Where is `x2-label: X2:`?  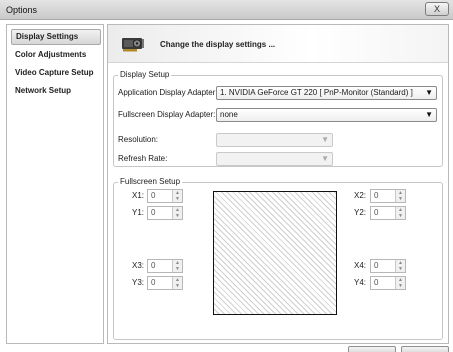 x2-label: X2: is located at coordinates (360, 195).